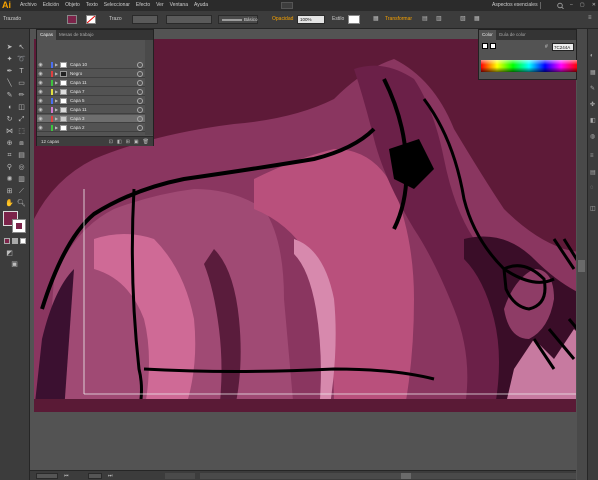 The height and width of the screenshot is (480, 598). What do you see at coordinates (21, 72) in the screenshot?
I see `type-tool-icon: T` at bounding box center [21, 72].